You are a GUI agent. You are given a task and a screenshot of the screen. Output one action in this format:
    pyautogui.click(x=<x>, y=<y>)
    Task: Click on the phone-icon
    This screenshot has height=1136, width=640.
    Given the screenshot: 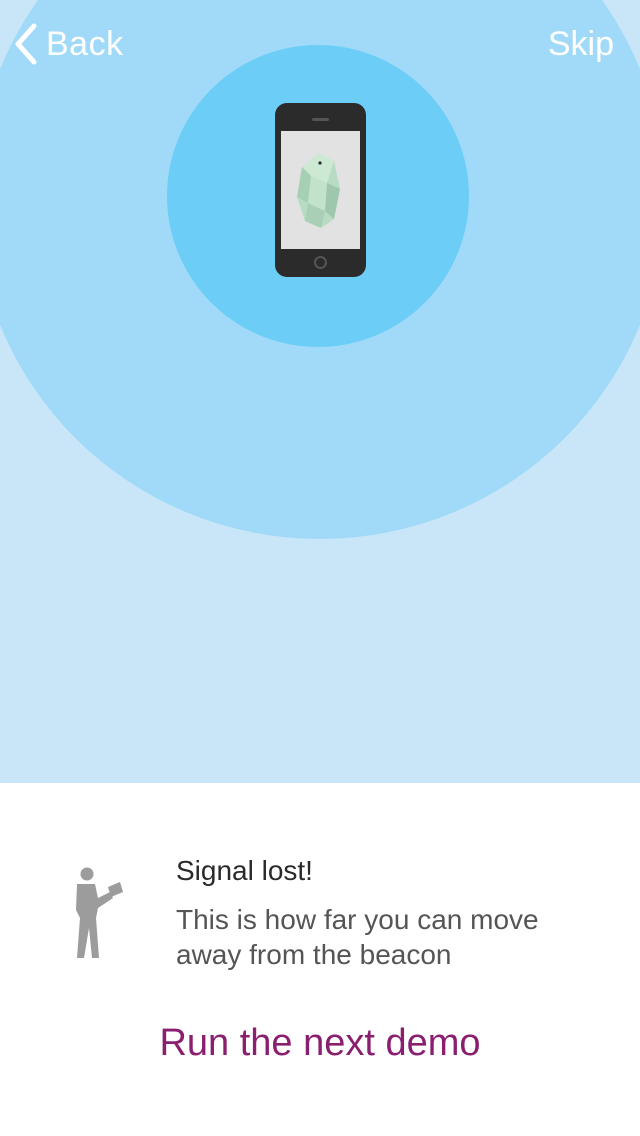 What is the action you would take?
    pyautogui.click(x=320, y=190)
    